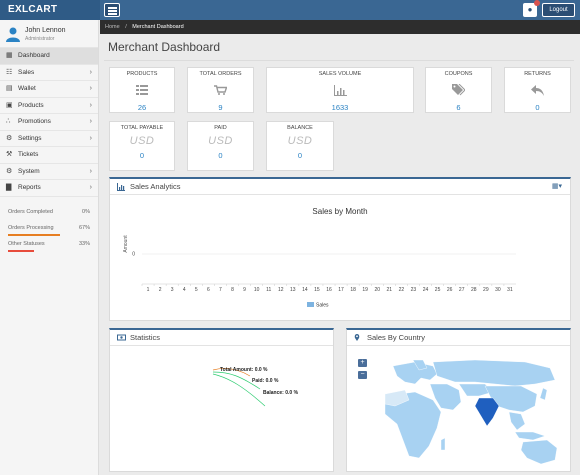  I want to click on breadcrumb-home-link: Home, so click(112, 27).